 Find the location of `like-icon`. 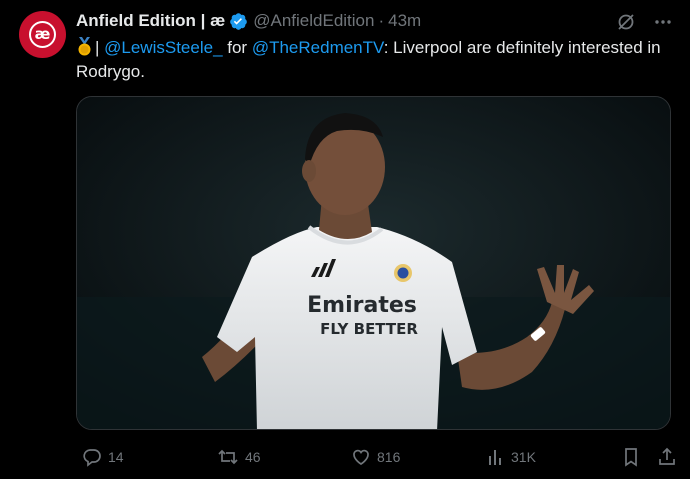

like-icon is located at coordinates (361, 457).